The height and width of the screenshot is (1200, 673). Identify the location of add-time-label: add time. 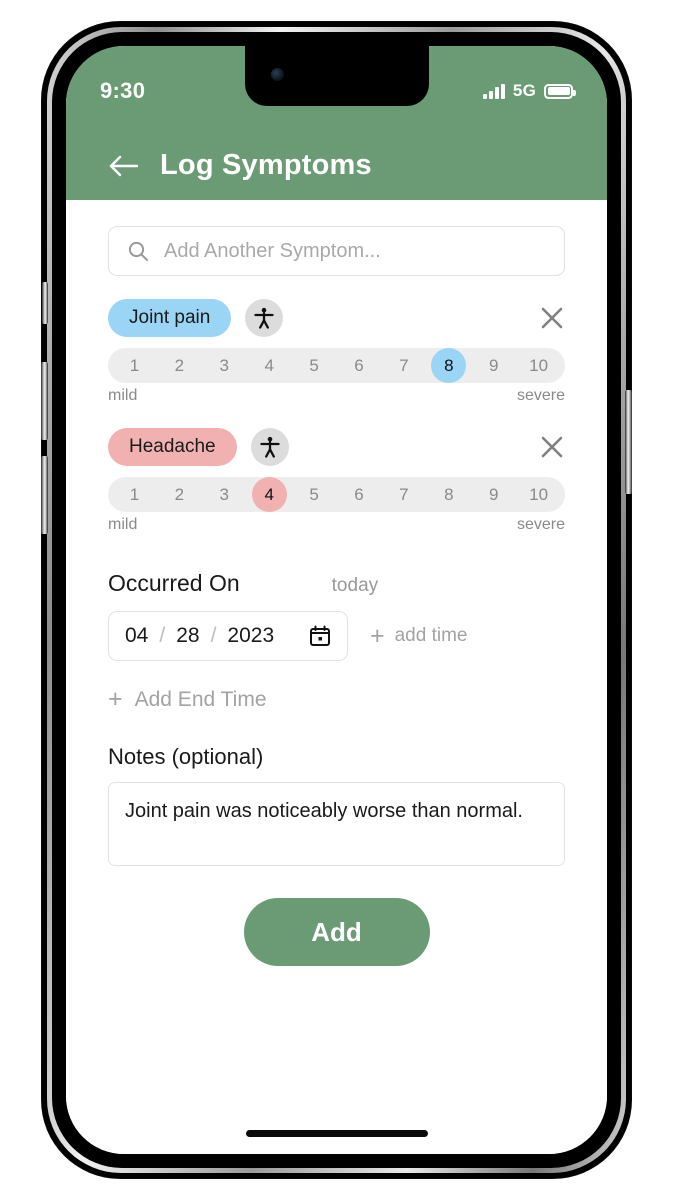
(431, 635).